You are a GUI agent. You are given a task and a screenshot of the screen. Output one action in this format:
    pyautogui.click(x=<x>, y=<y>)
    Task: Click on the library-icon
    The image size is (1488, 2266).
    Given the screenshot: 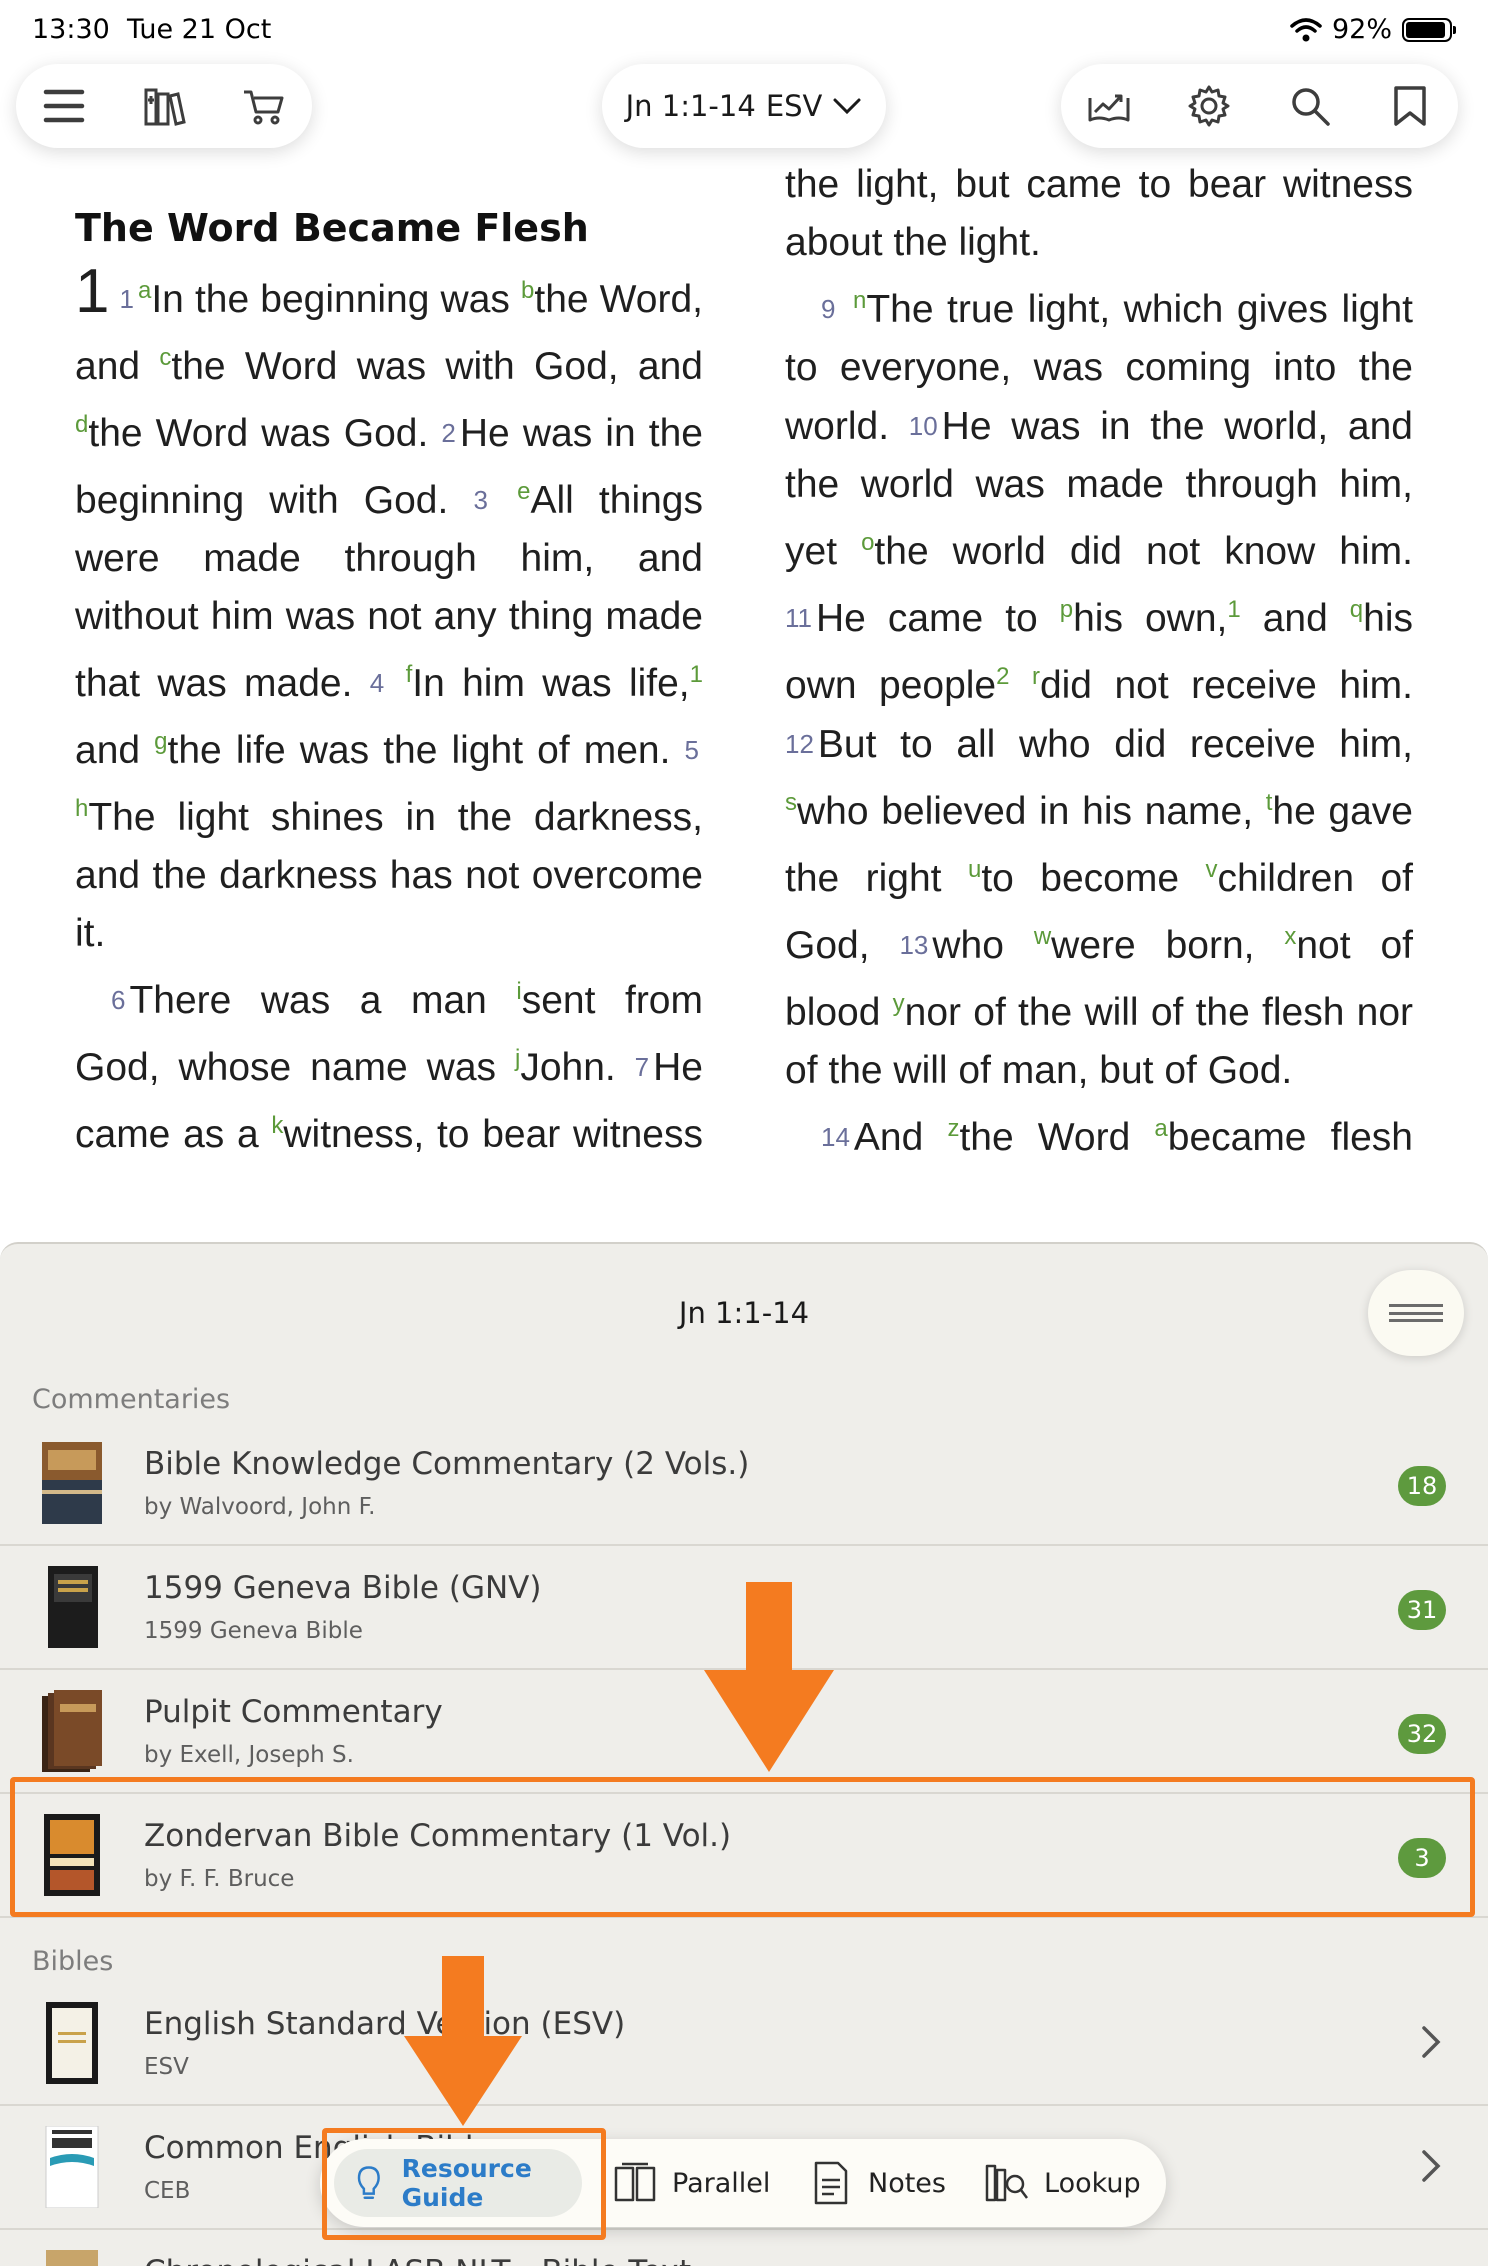 What is the action you would take?
    pyautogui.click(x=164, y=106)
    